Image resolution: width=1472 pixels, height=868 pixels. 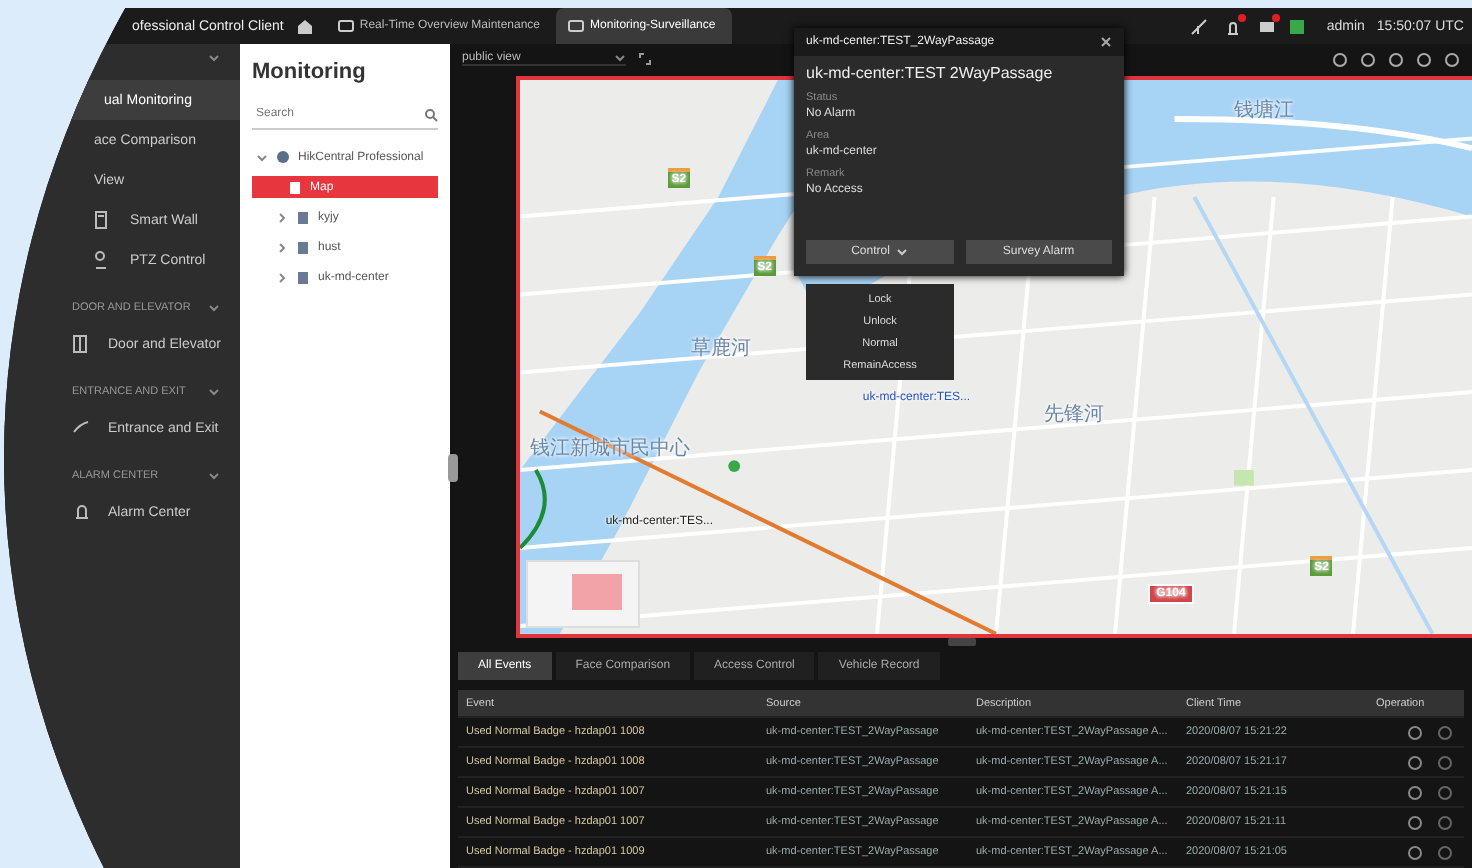 I want to click on place-label: 草鹿河, so click(x=721, y=348).